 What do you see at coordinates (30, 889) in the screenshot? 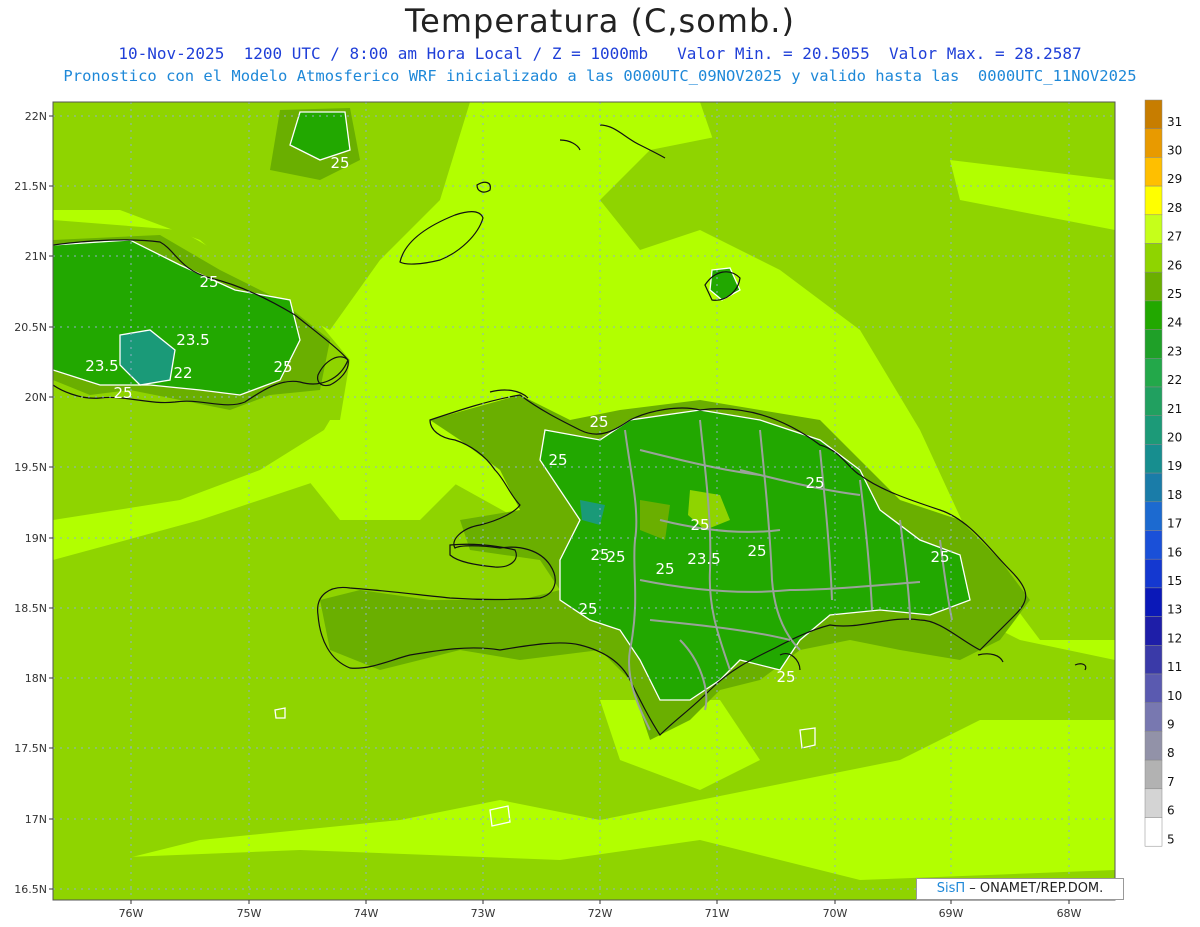
I see `lat-tick-label: 16.5N` at bounding box center [30, 889].